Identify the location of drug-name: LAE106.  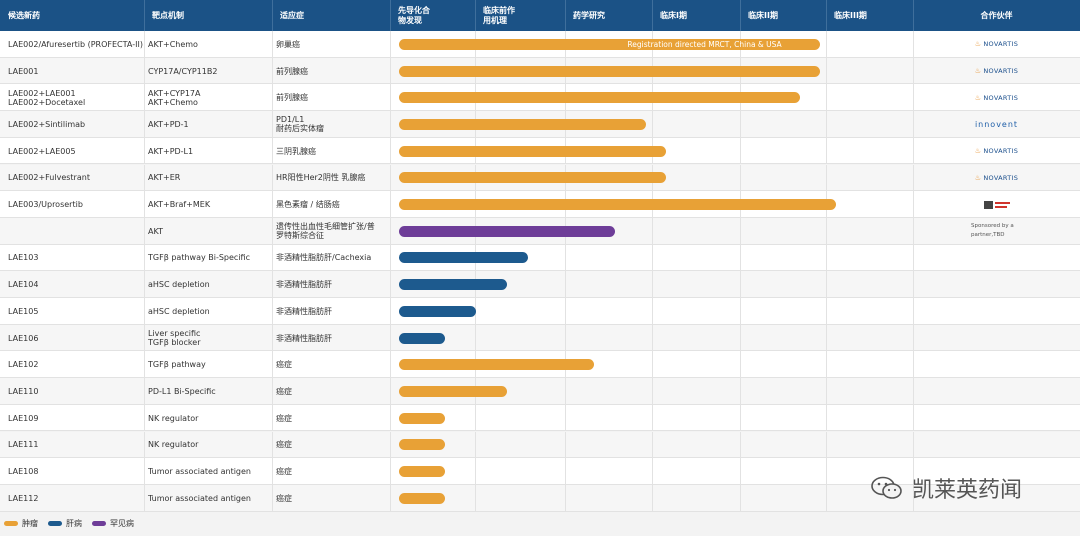
(23, 338).